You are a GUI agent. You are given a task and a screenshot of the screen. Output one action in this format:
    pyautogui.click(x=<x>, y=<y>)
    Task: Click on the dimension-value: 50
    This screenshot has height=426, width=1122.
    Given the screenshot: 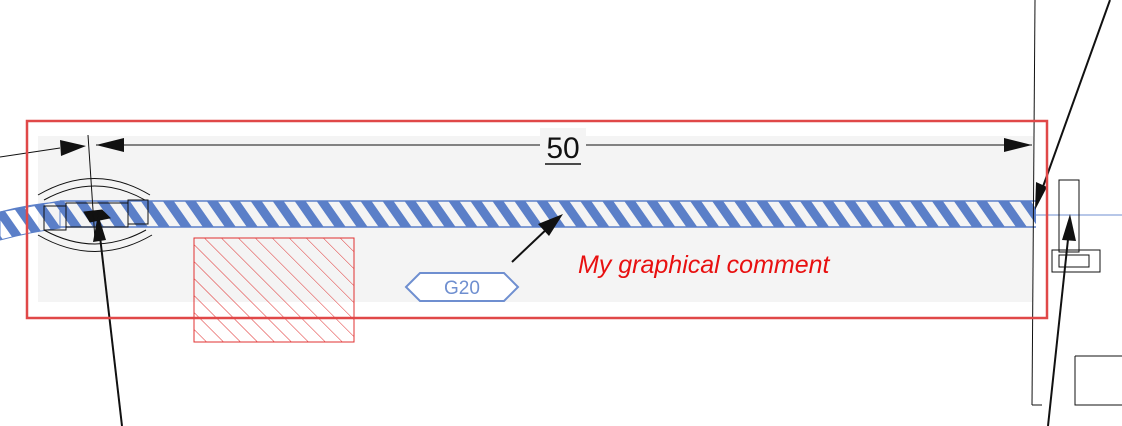 What is the action you would take?
    pyautogui.click(x=562, y=148)
    